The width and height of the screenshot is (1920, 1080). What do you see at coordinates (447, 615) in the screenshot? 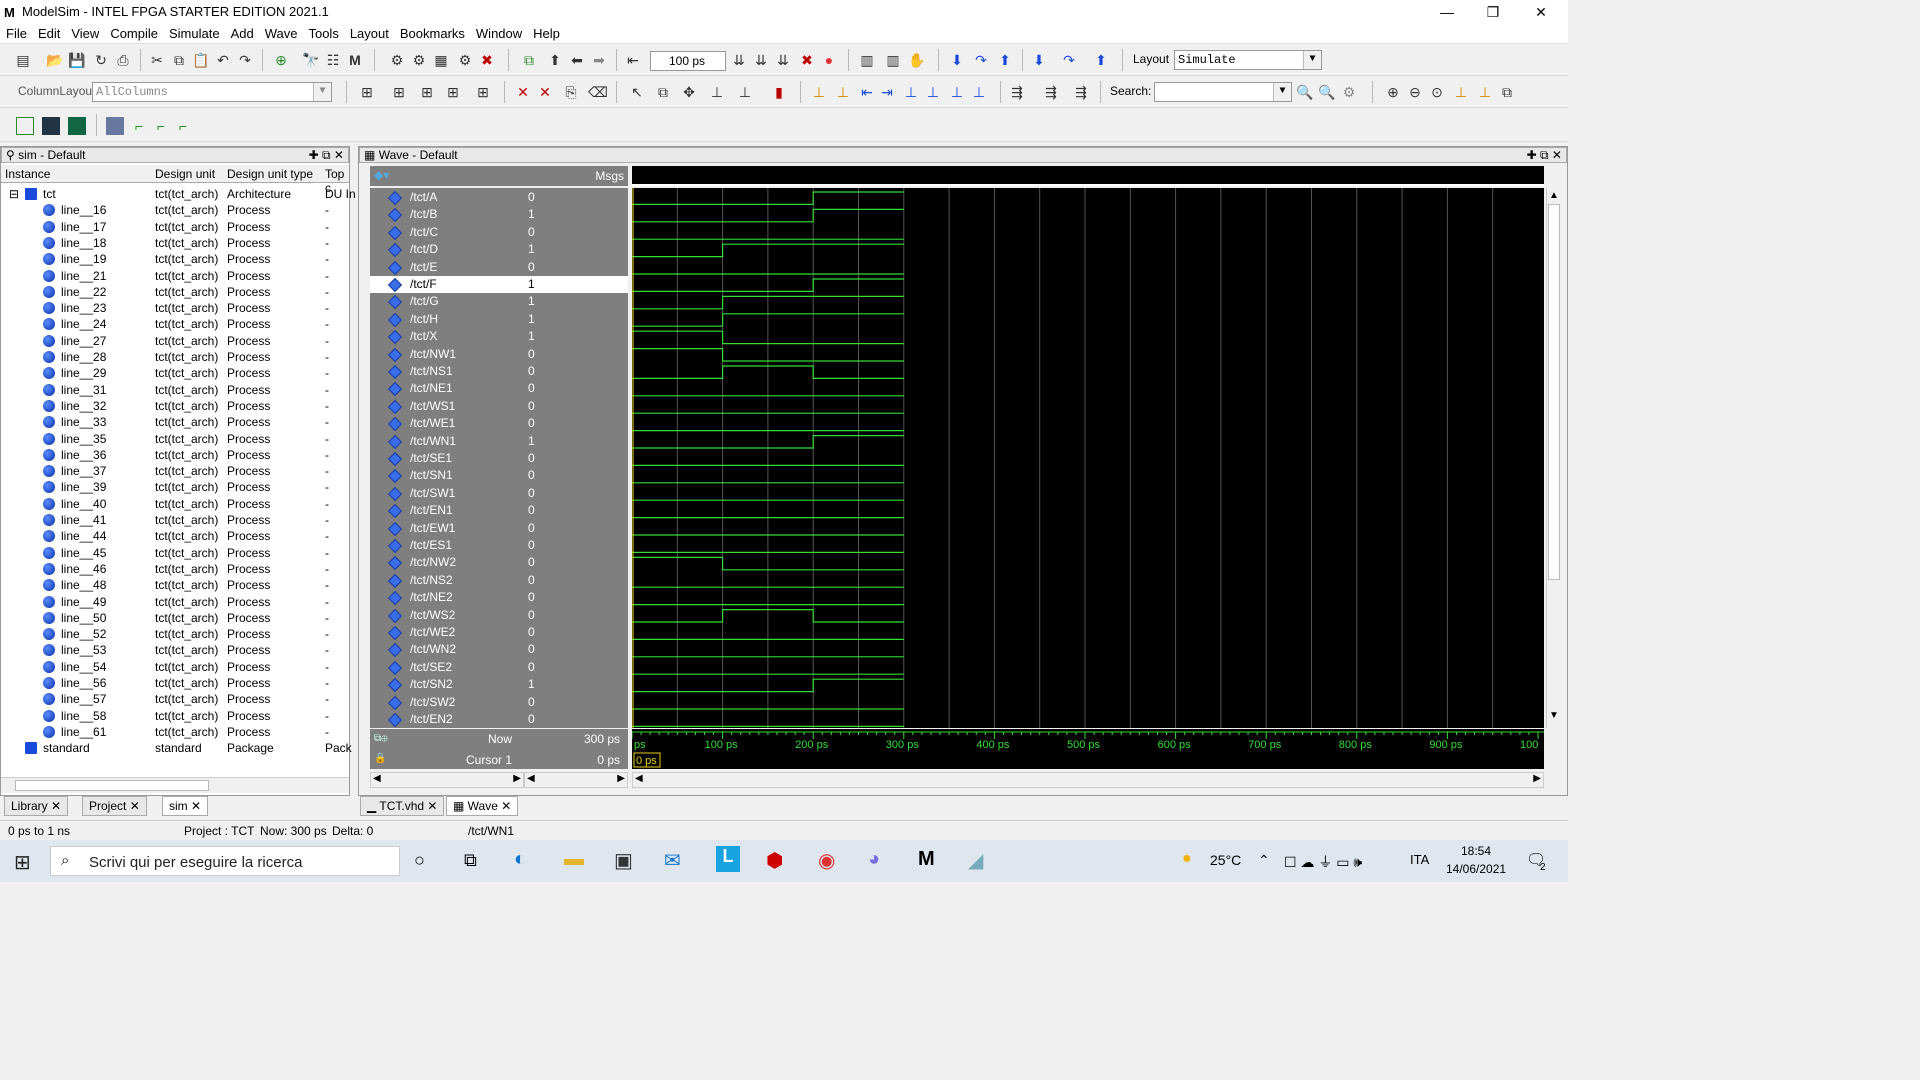
I see `signal-name-row: /tct/WS2` at bounding box center [447, 615].